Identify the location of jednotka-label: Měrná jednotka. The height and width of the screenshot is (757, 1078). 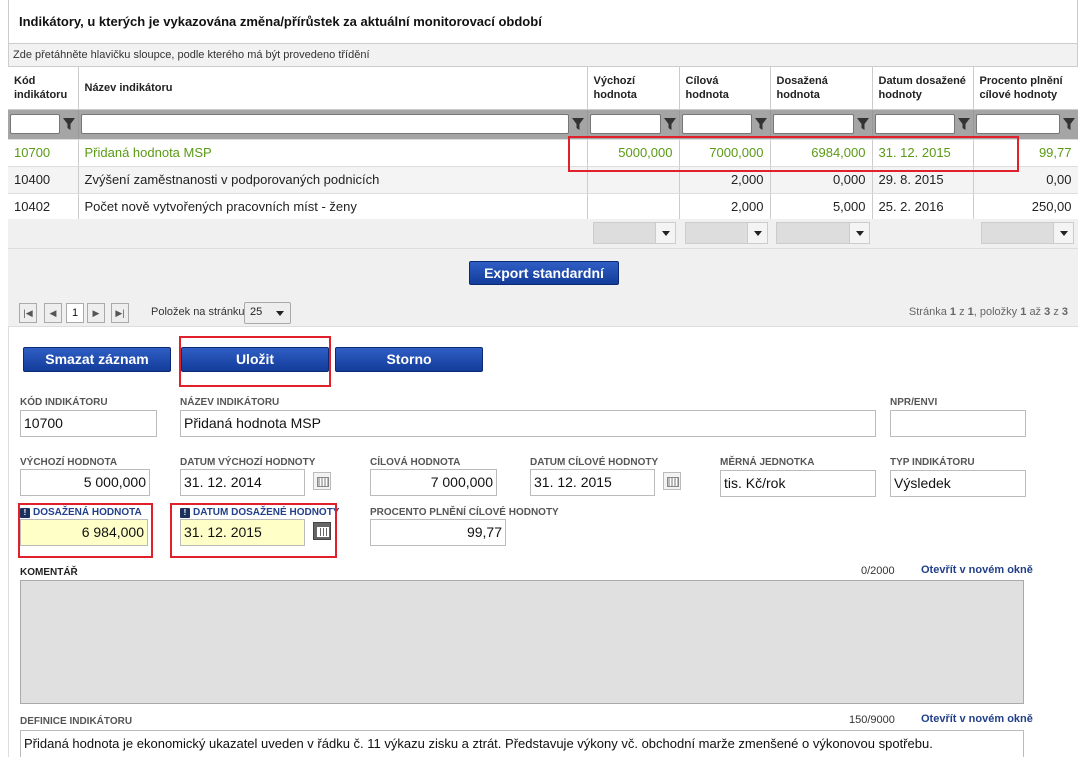
(767, 462).